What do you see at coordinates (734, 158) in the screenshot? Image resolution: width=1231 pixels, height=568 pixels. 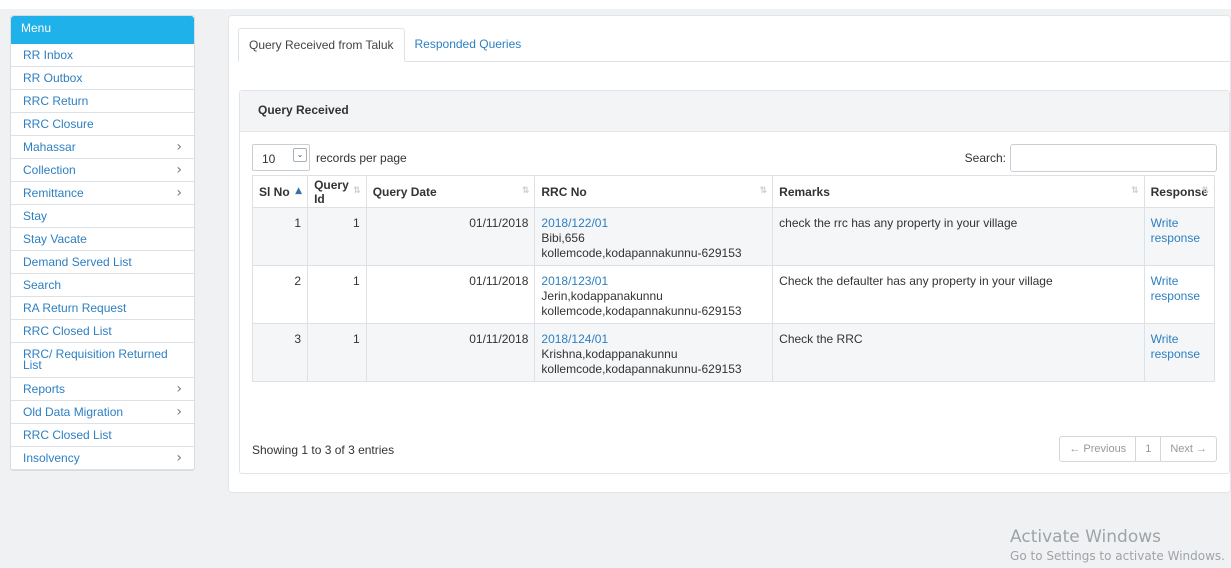 I see `table-controls: 10 ⌄ records per page Search:` at bounding box center [734, 158].